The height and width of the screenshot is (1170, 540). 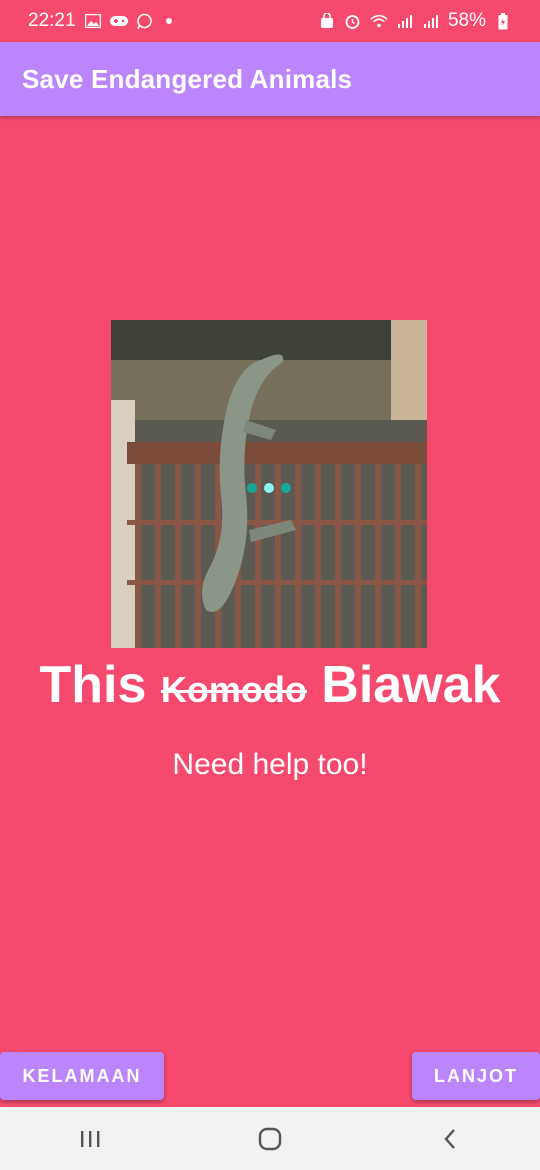 What do you see at coordinates (233, 689) in the screenshot?
I see `headline-strikethrough: Komodo` at bounding box center [233, 689].